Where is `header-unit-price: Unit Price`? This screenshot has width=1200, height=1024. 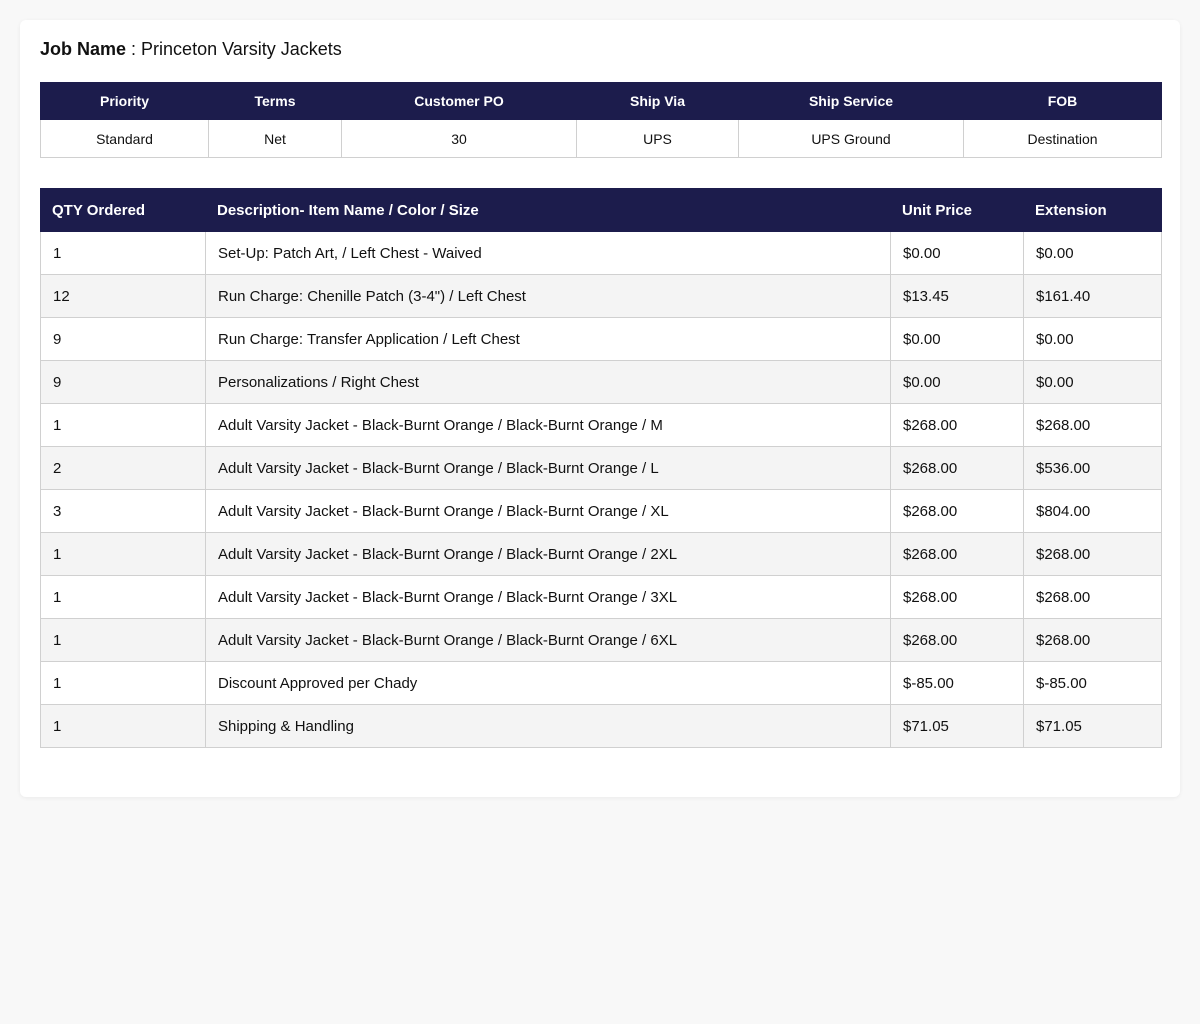
header-unit-price: Unit Price is located at coordinates (957, 210).